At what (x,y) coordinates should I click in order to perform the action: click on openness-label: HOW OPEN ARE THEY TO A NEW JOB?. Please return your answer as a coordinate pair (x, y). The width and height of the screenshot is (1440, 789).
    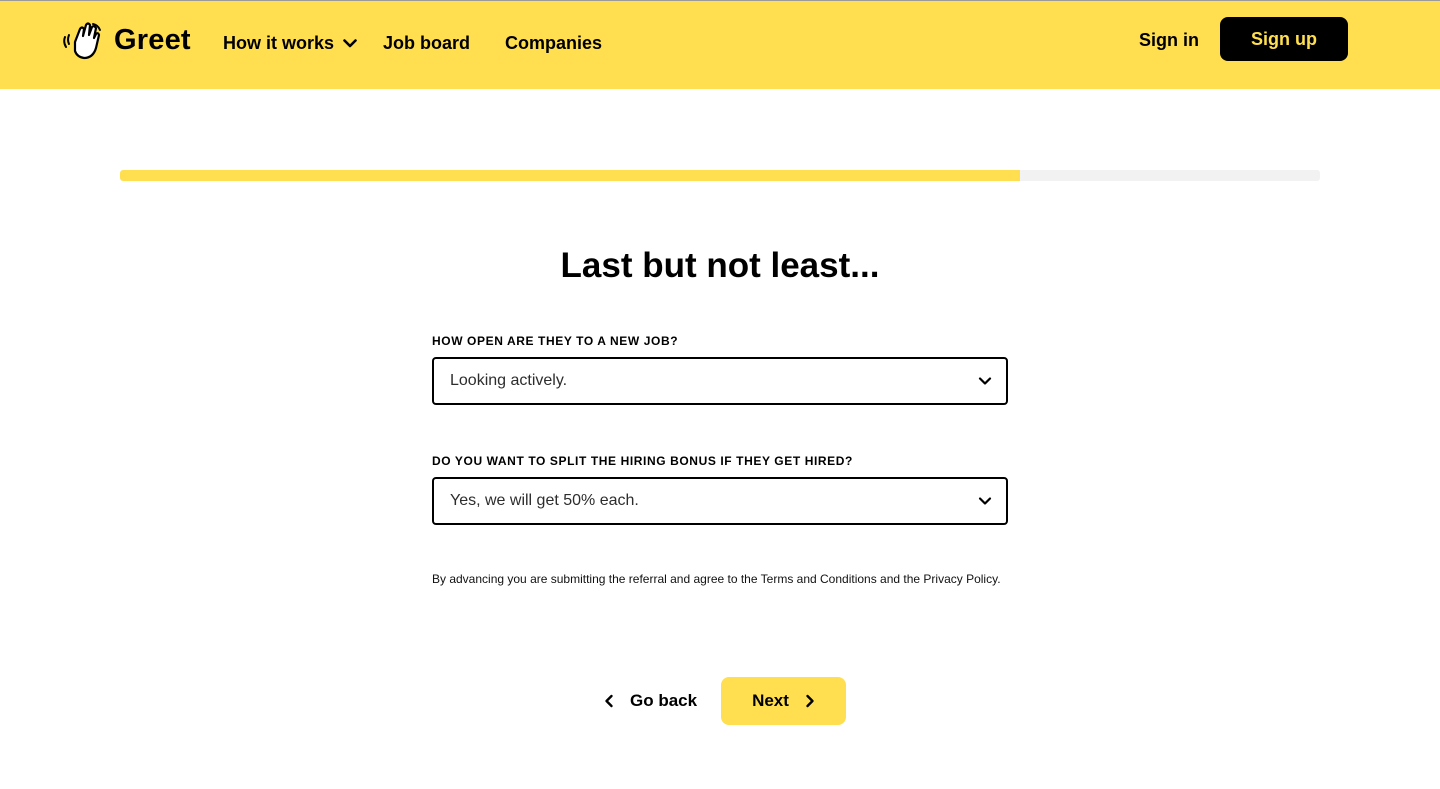
    Looking at the image, I should click on (555, 341).